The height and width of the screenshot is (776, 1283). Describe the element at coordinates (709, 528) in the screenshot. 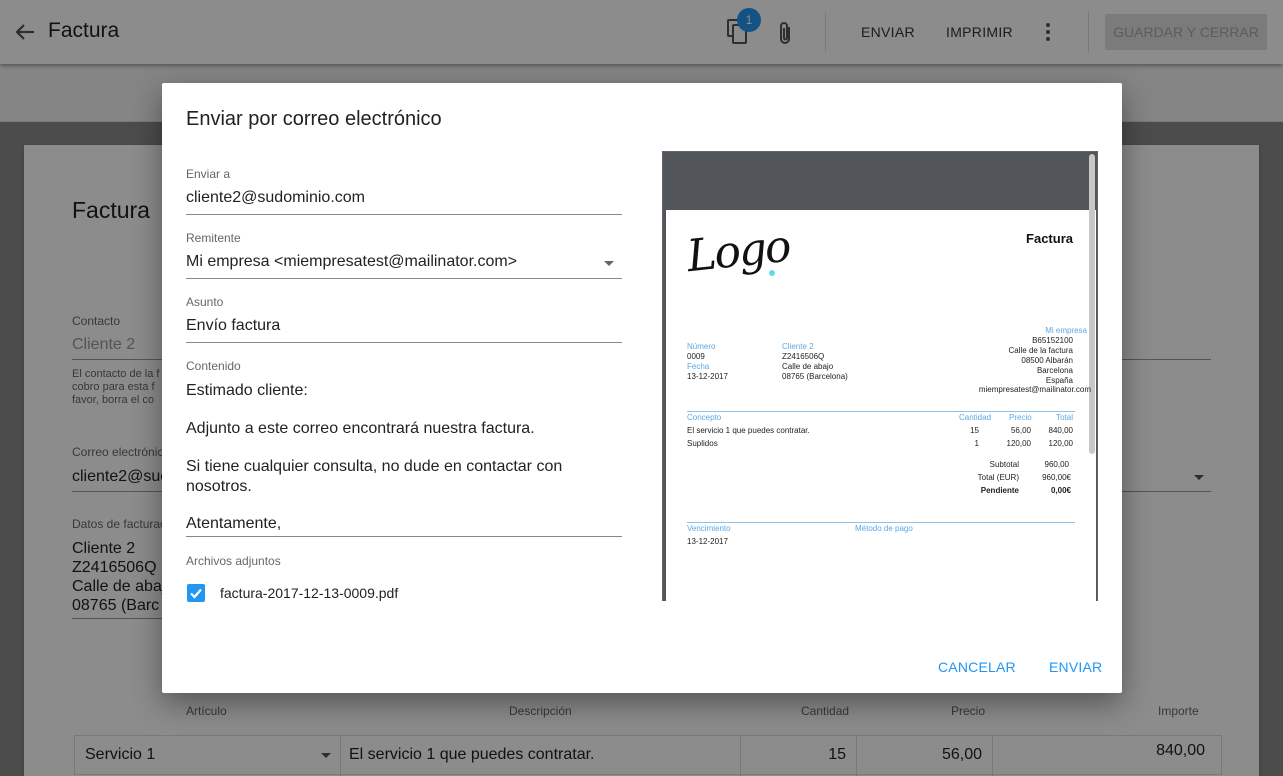

I see `due-label: Vencimiento` at that location.